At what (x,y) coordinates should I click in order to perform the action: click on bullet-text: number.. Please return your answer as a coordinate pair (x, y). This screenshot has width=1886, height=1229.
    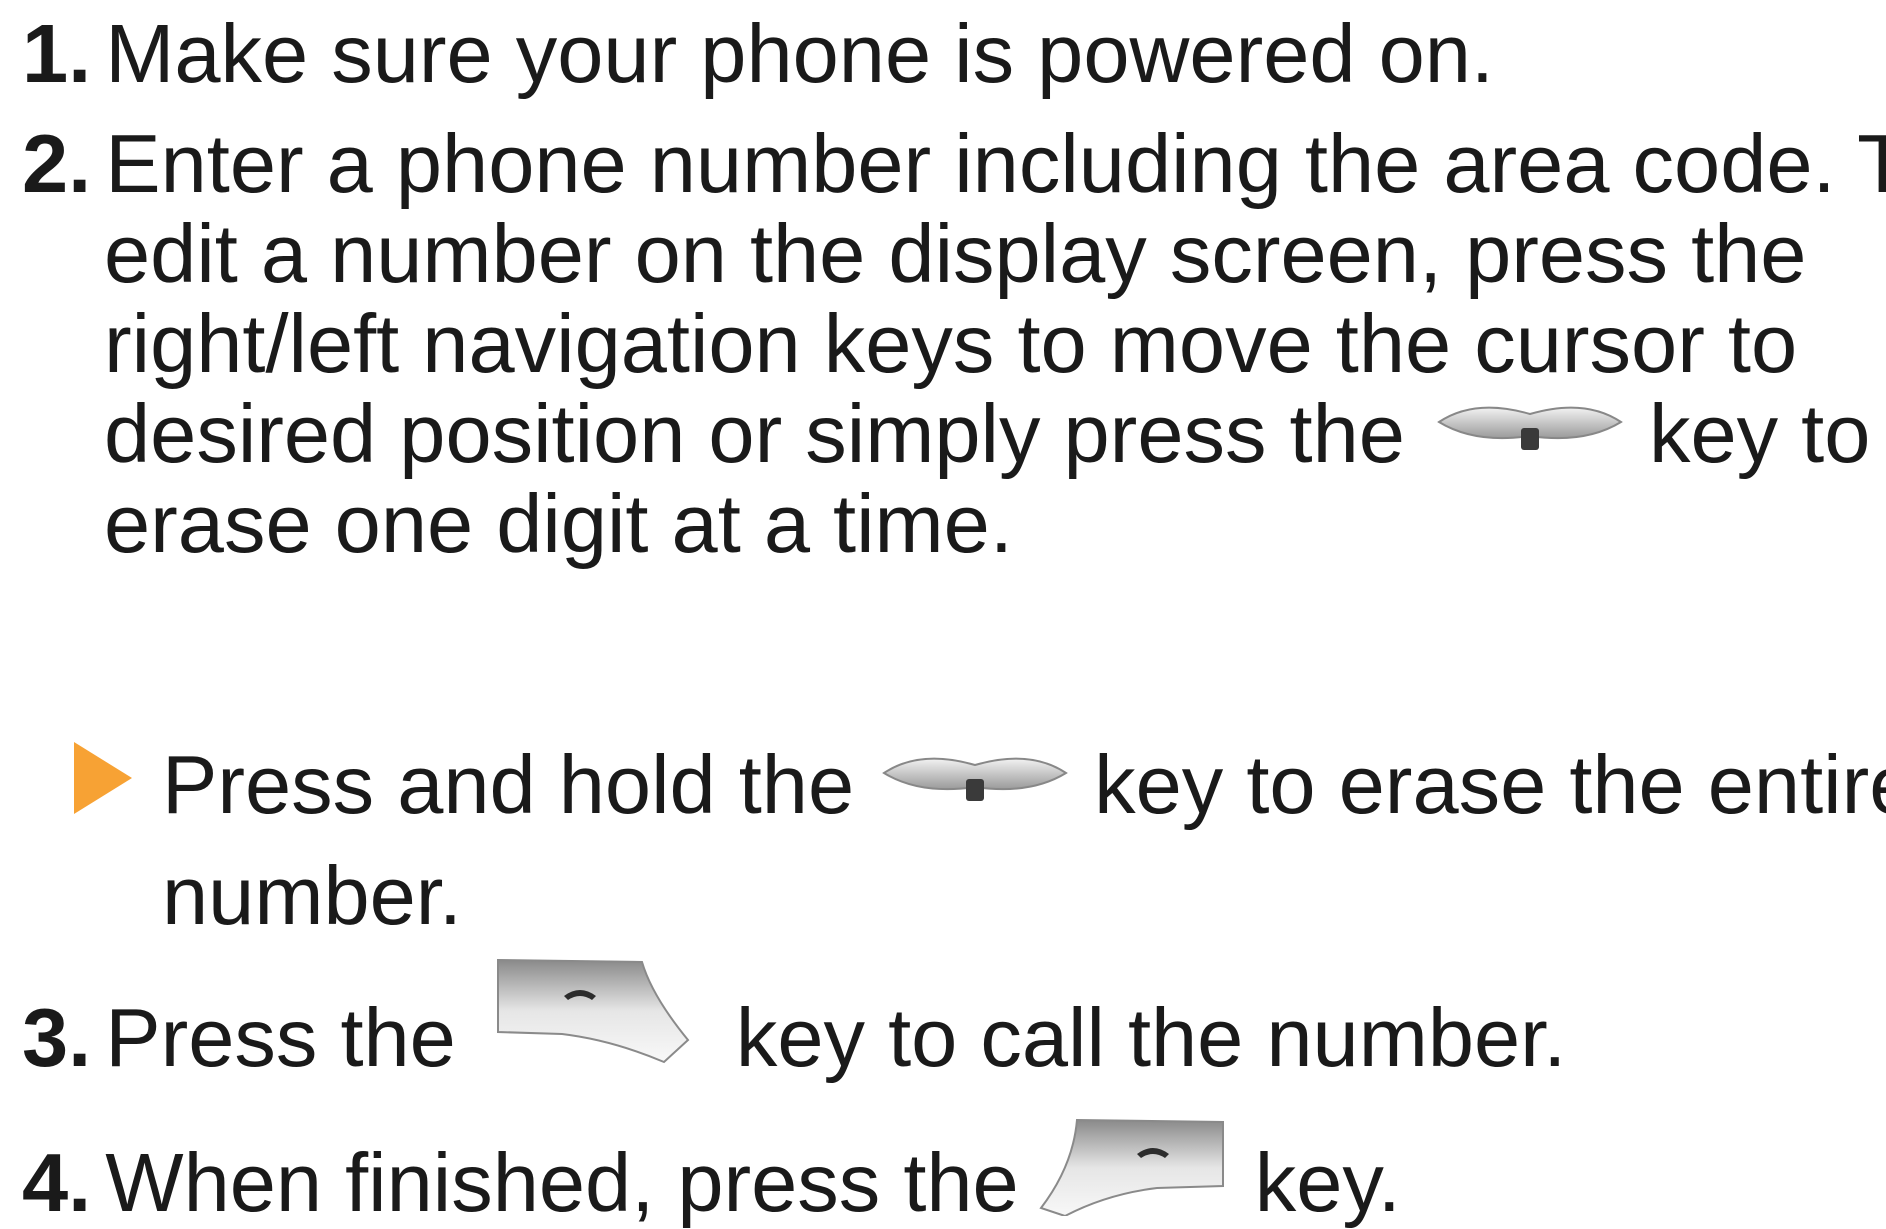
    Looking at the image, I should click on (312, 895).